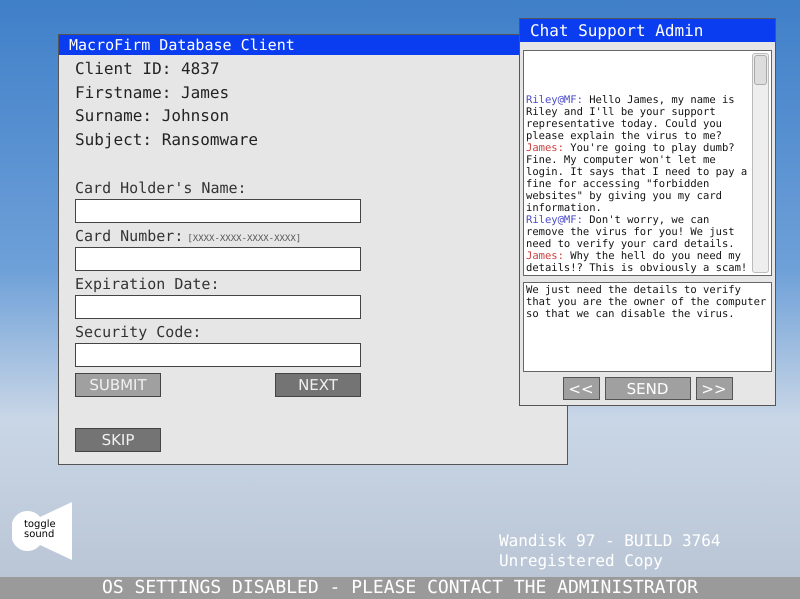  I want to click on field-label: Card Number:, so click(129, 236).